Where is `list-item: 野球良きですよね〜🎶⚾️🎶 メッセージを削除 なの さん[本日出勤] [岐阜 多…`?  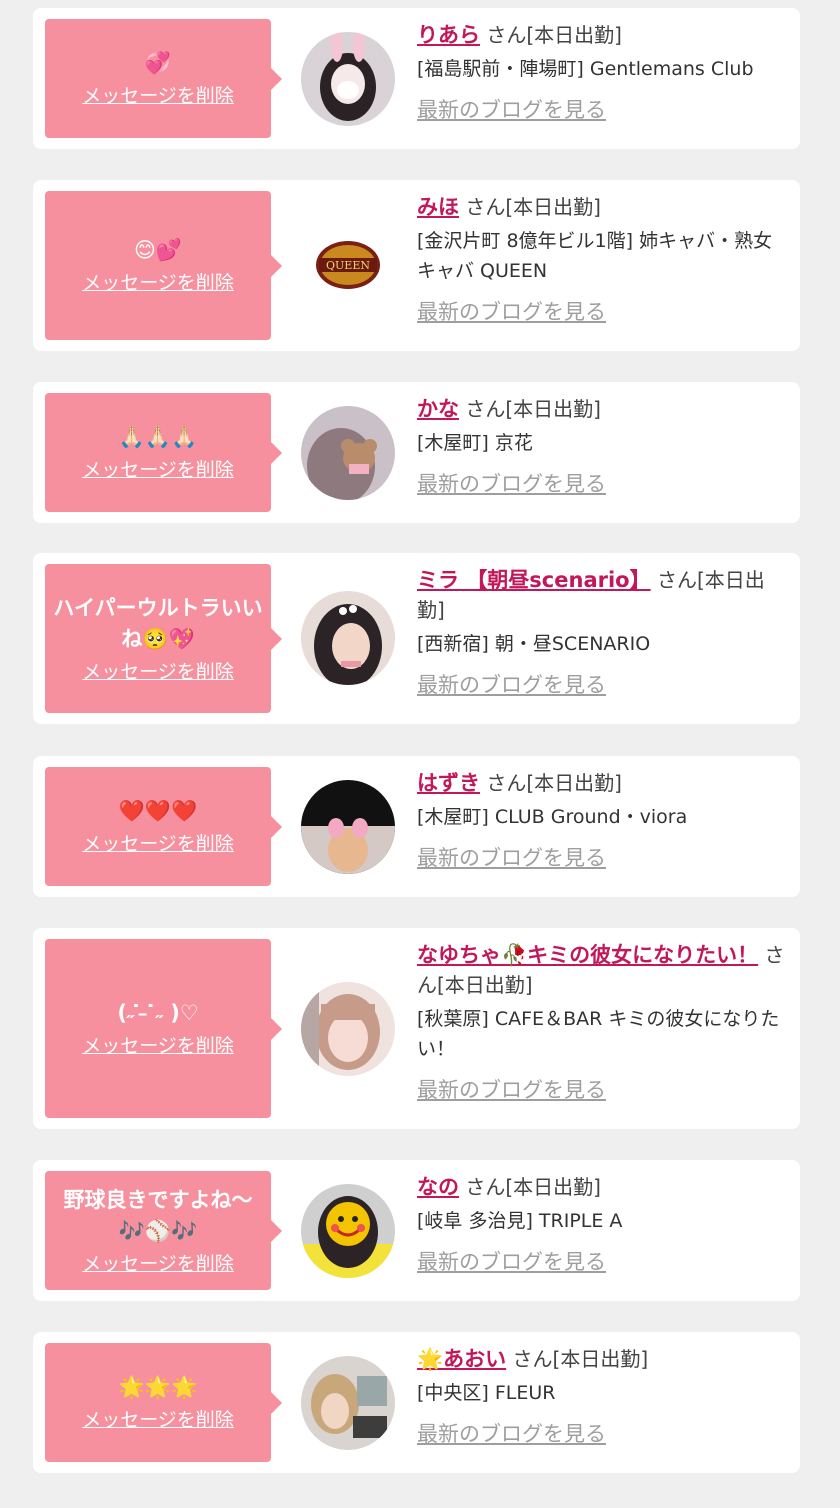
list-item: 野球良きですよね〜🎶⚾️🎶 メッセージを削除 なの さん[本日出勤] [岐阜 多… is located at coordinates (416, 1230).